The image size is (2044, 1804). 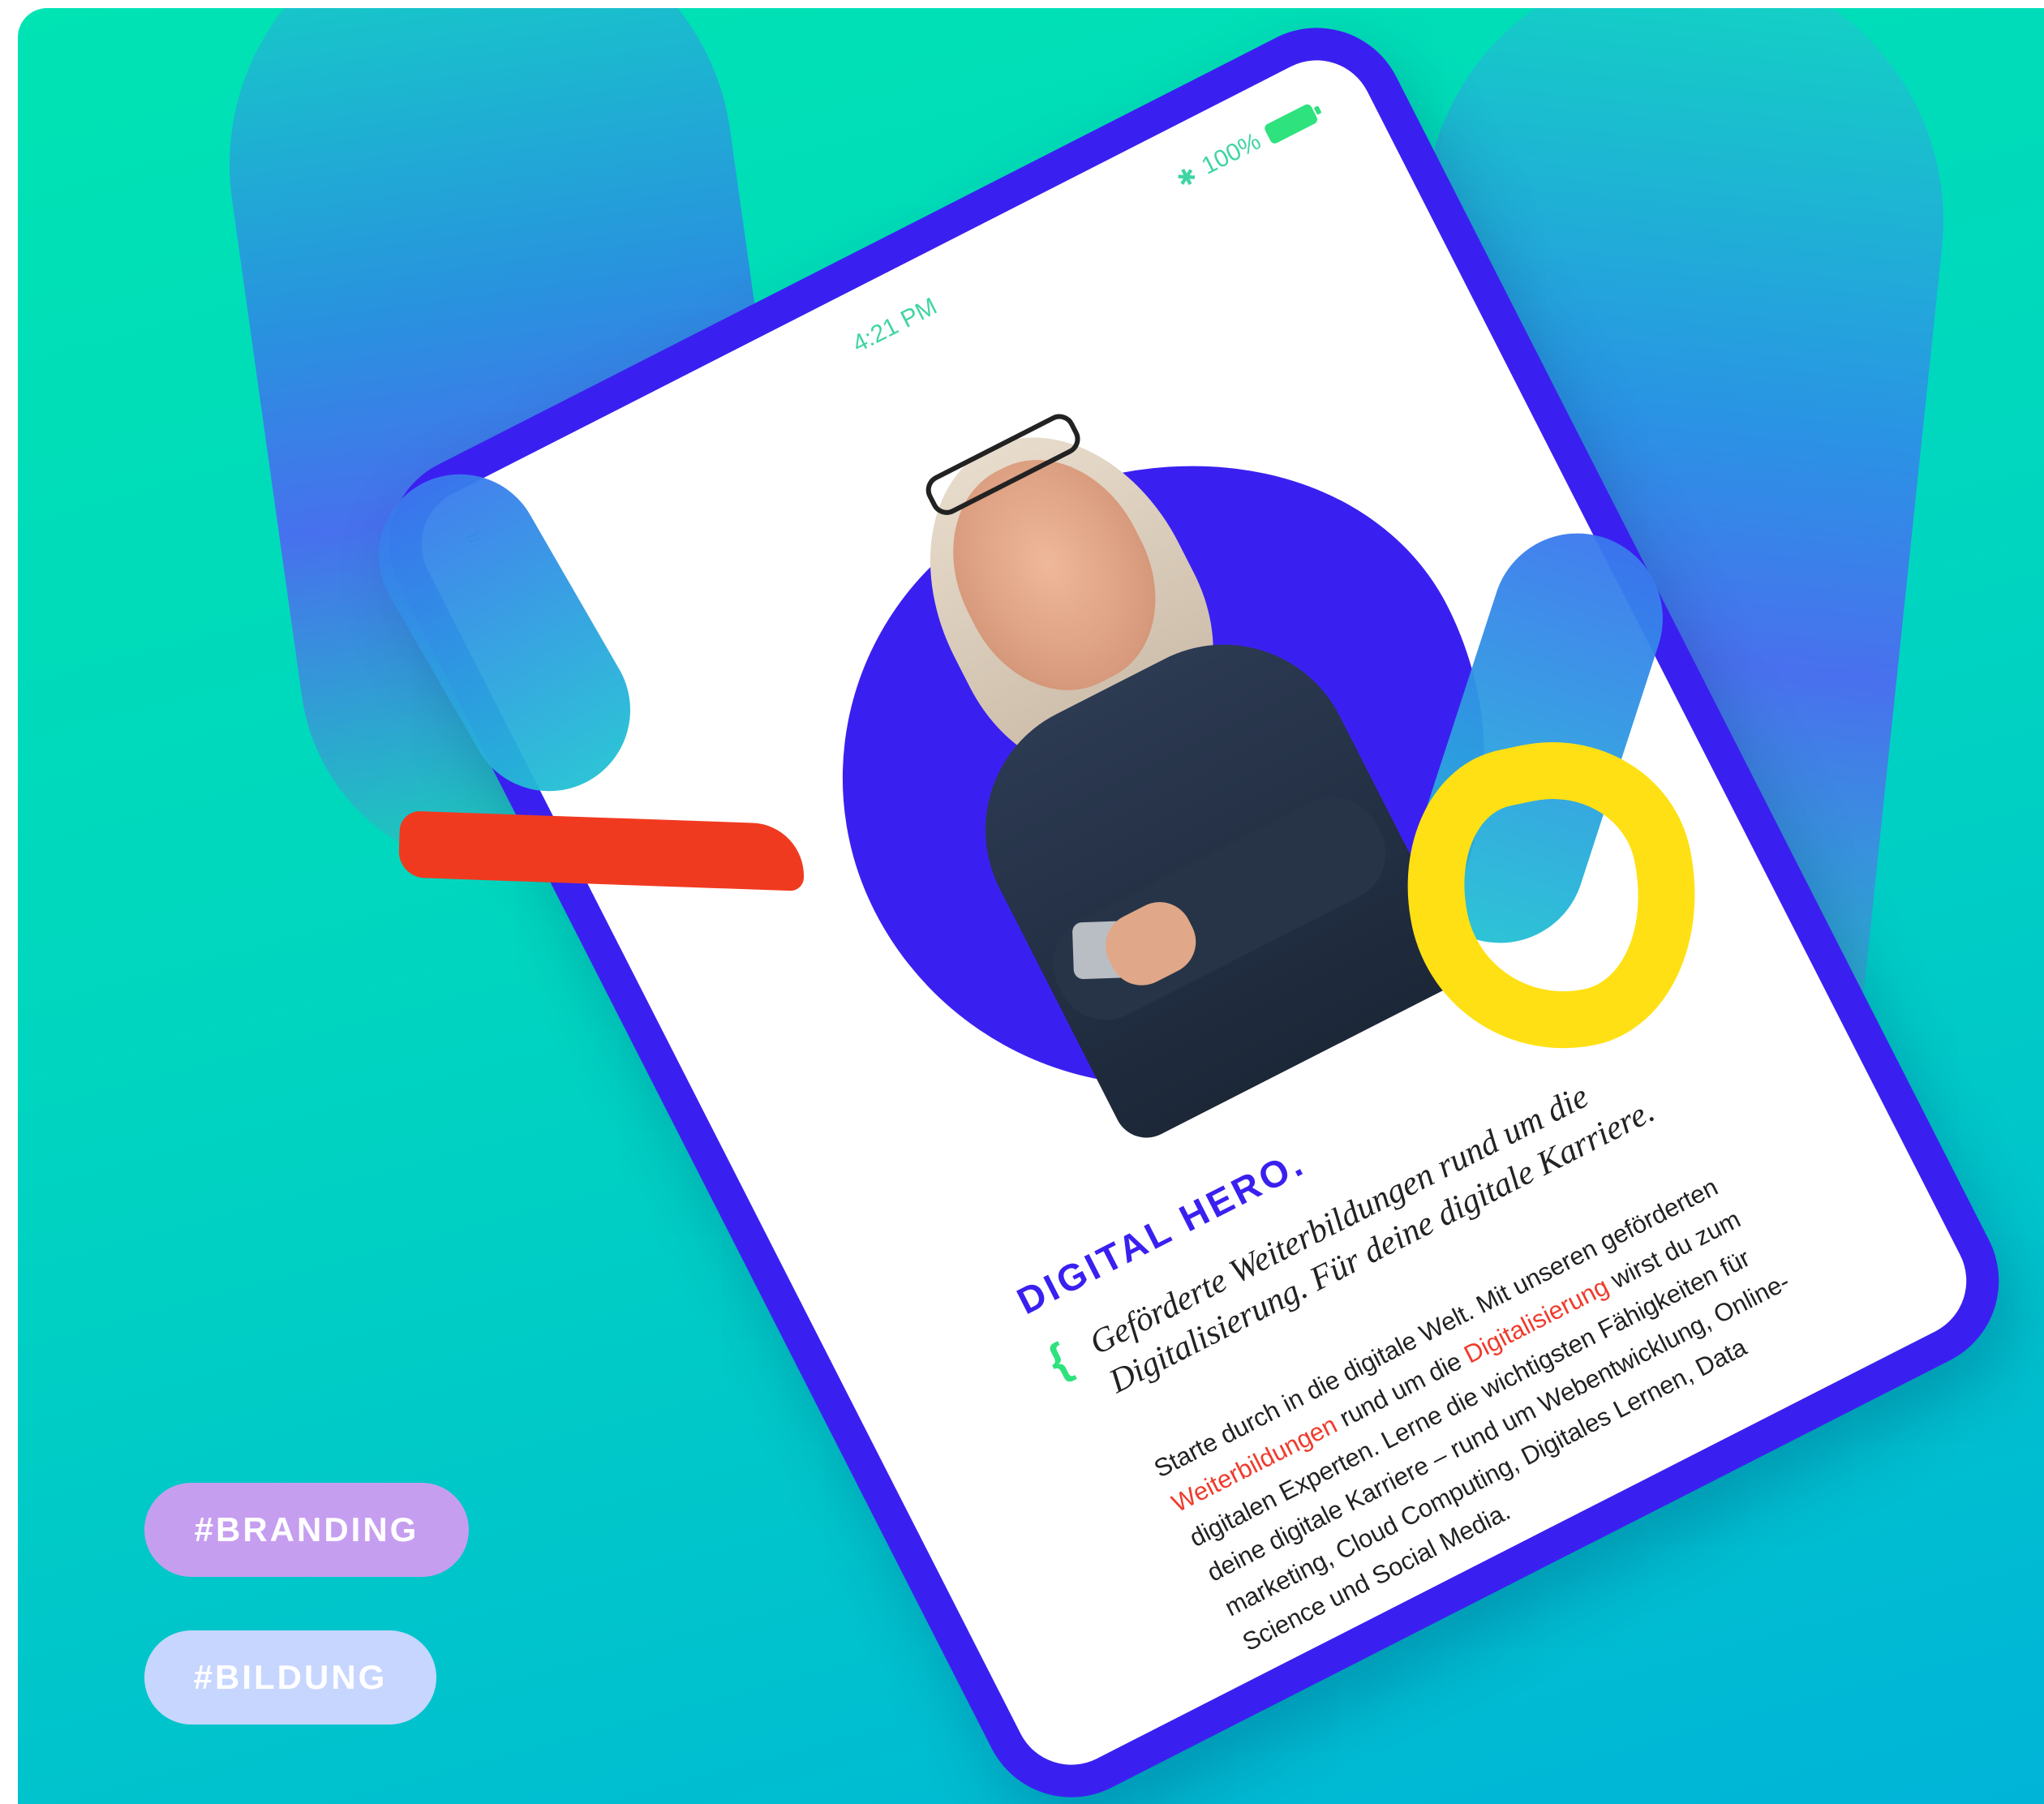 I want to click on brace-open-icon: {, so click(x=1059, y=1360).